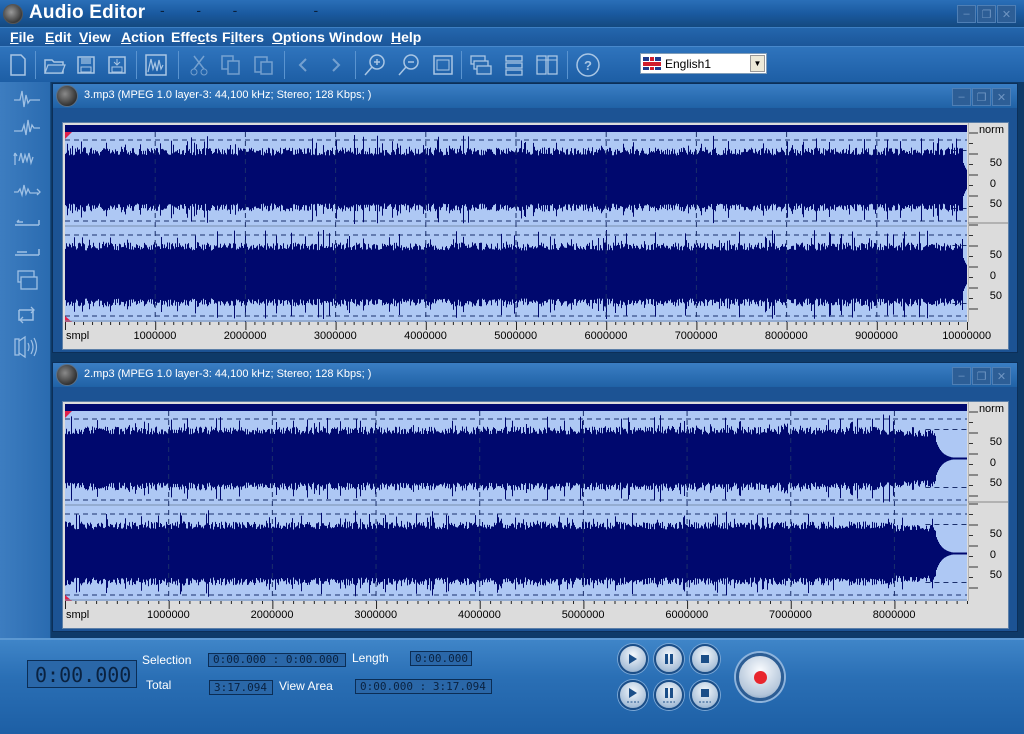 The width and height of the screenshot is (1024, 734). Describe the element at coordinates (199, 65) in the screenshot. I see `cut-icon` at that location.